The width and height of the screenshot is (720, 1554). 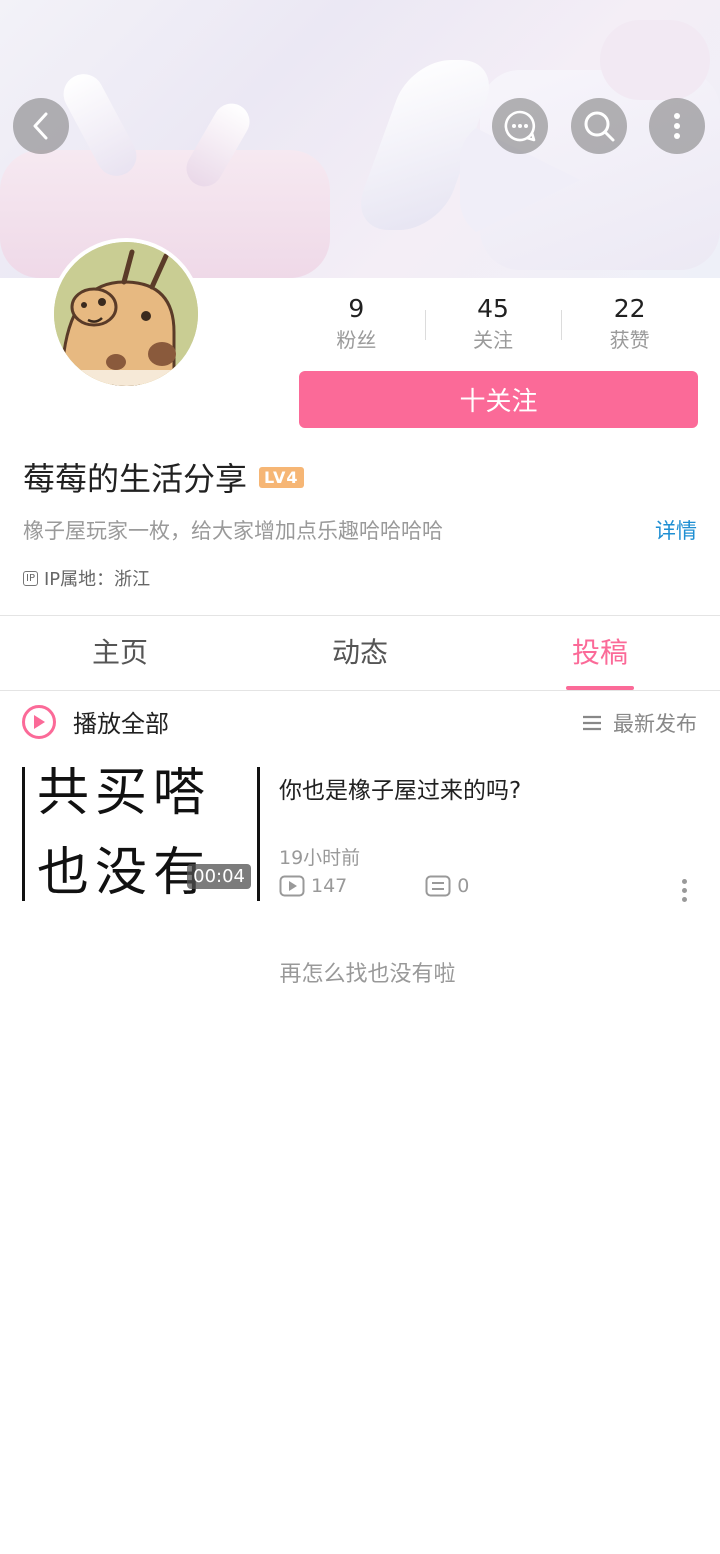 What do you see at coordinates (374, 886) in the screenshot?
I see `video-meta: 147 0` at bounding box center [374, 886].